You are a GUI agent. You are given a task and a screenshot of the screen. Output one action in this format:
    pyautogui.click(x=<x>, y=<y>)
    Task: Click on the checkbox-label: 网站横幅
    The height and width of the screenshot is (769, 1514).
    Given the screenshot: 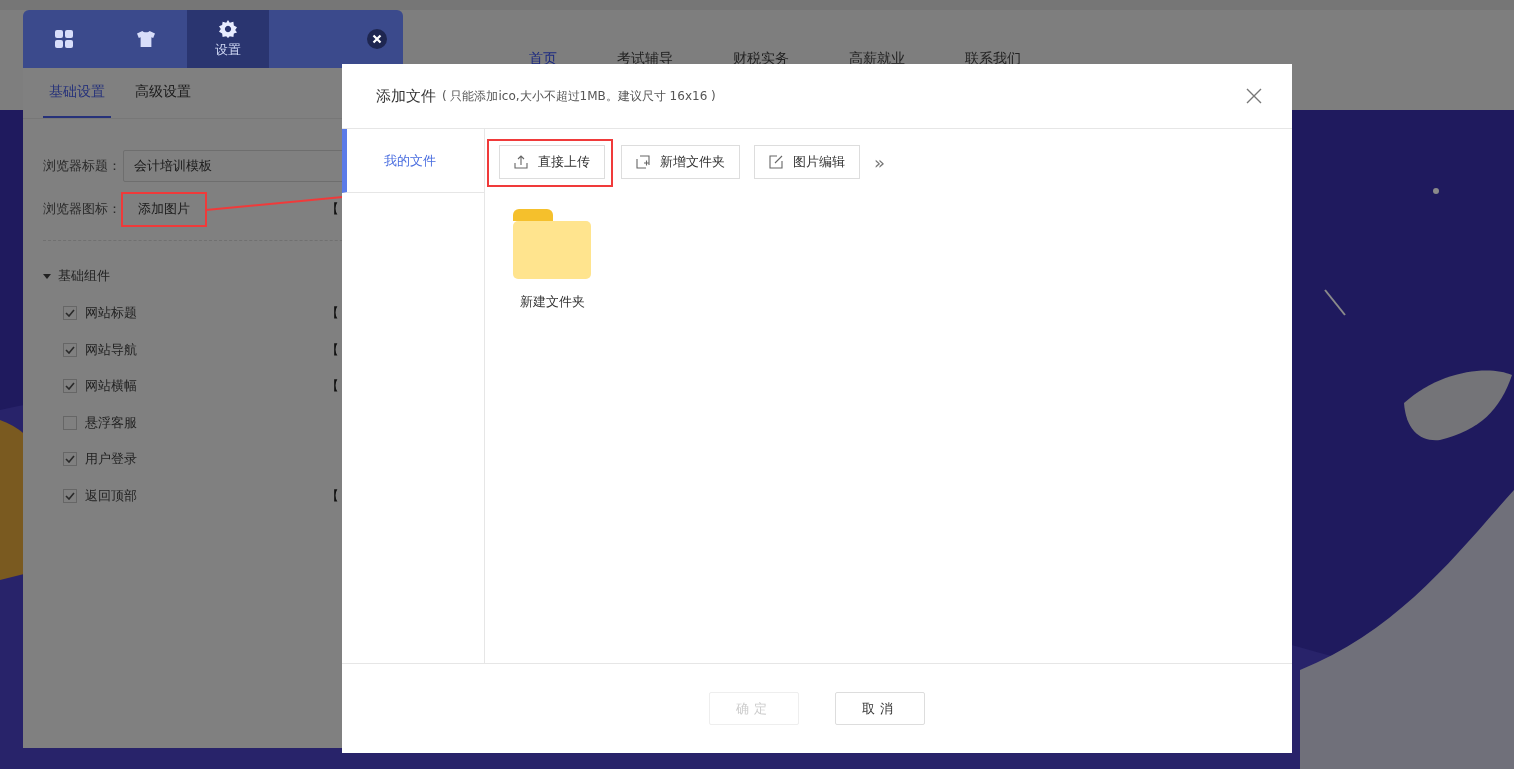 What is the action you would take?
    pyautogui.click(x=111, y=386)
    